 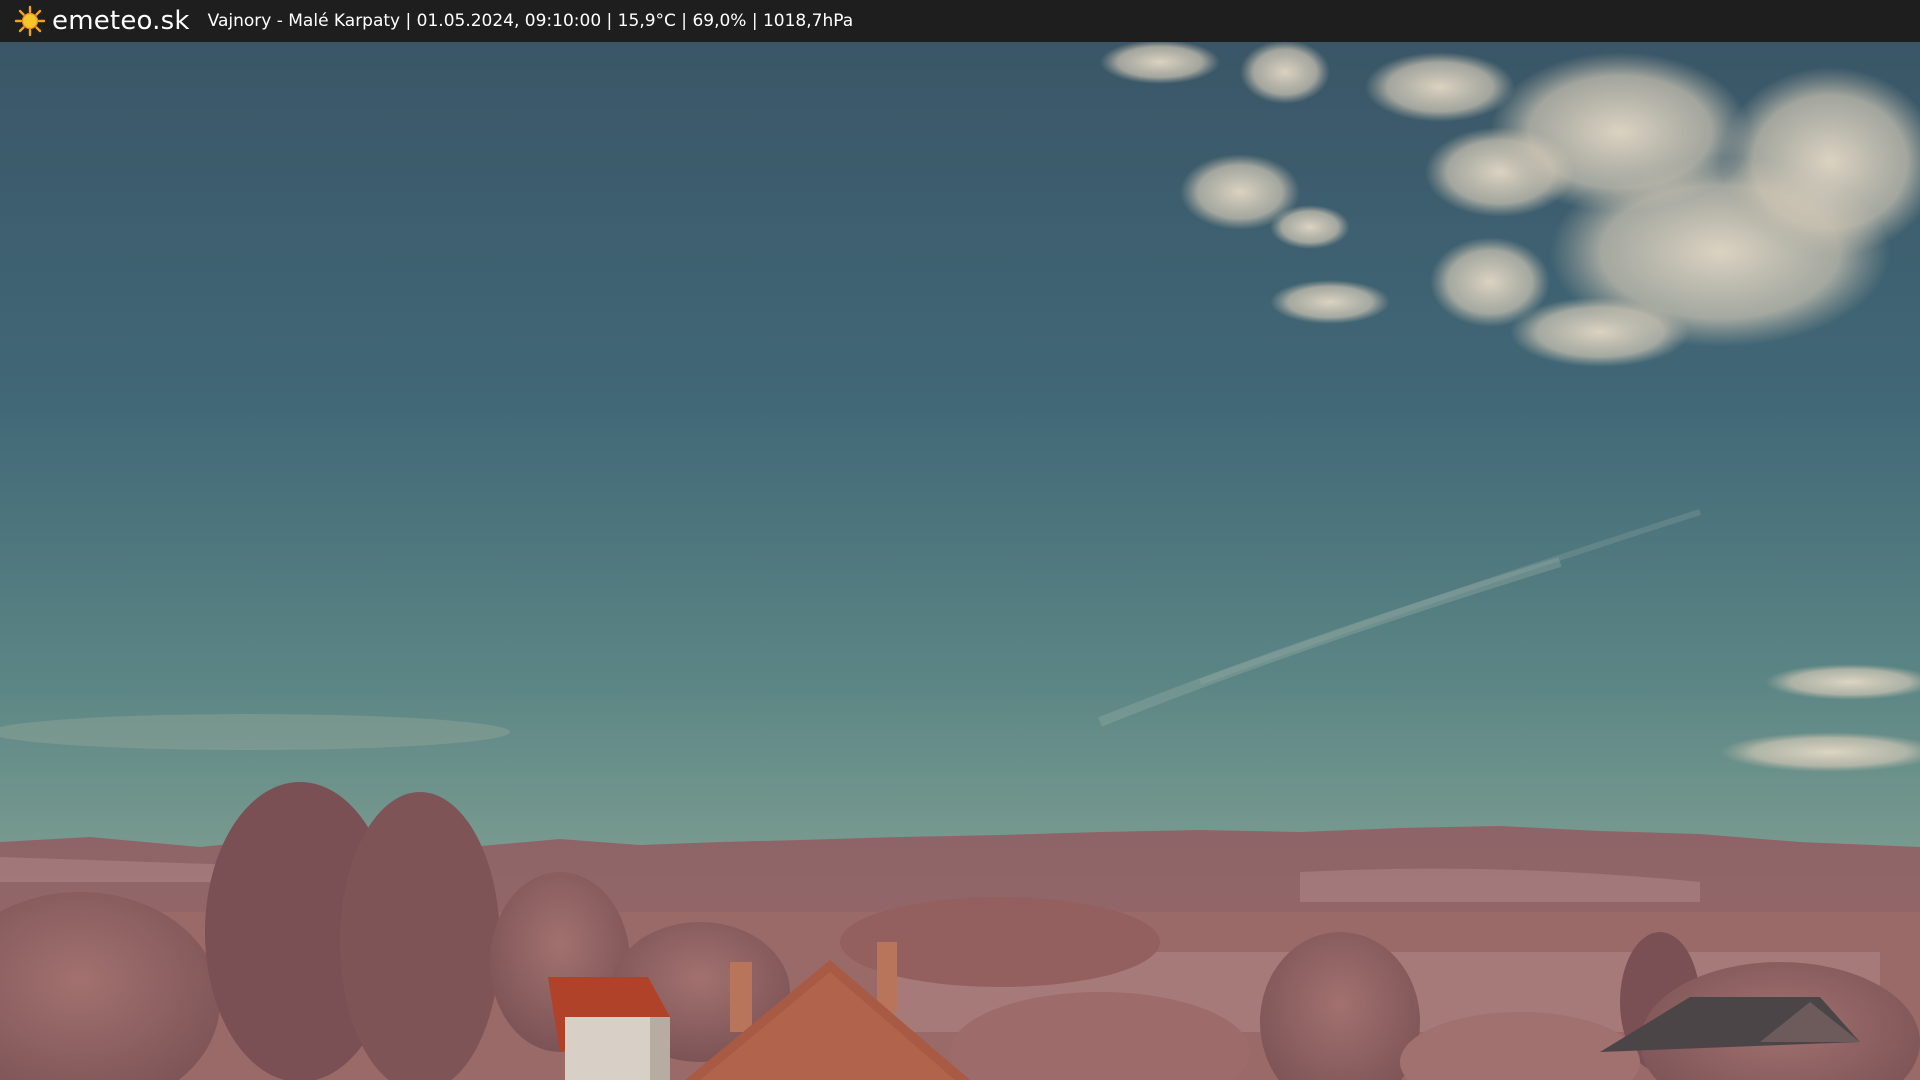 What do you see at coordinates (30, 21) in the screenshot?
I see `sun-icon` at bounding box center [30, 21].